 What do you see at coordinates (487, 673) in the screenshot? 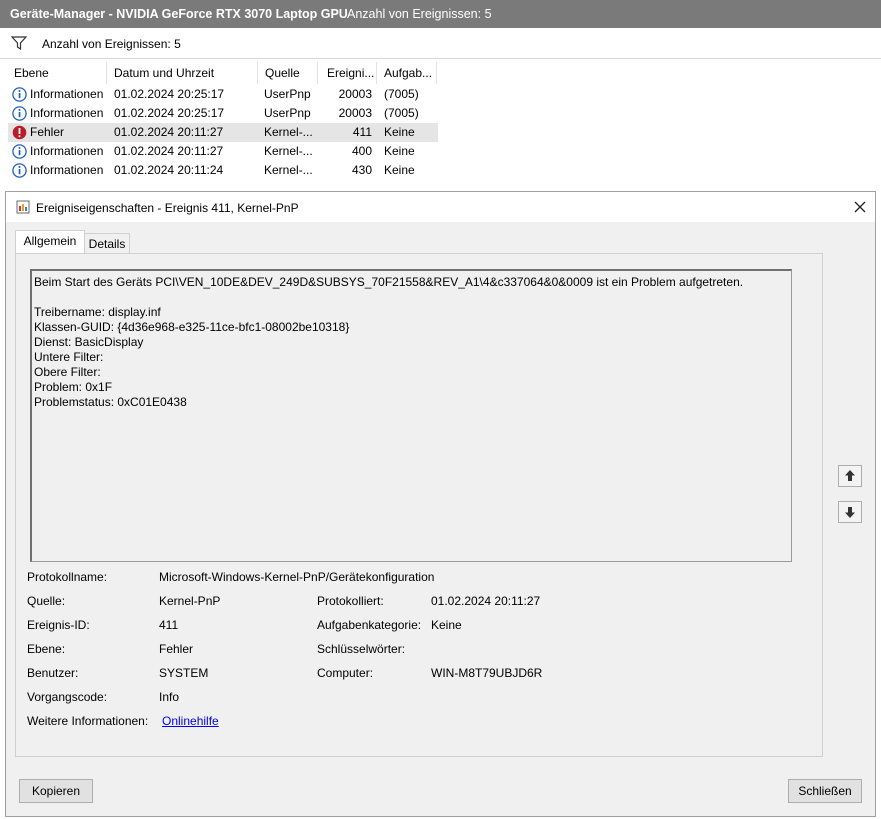
I see `computer-value: WIN-M8T79UBJD6R` at bounding box center [487, 673].